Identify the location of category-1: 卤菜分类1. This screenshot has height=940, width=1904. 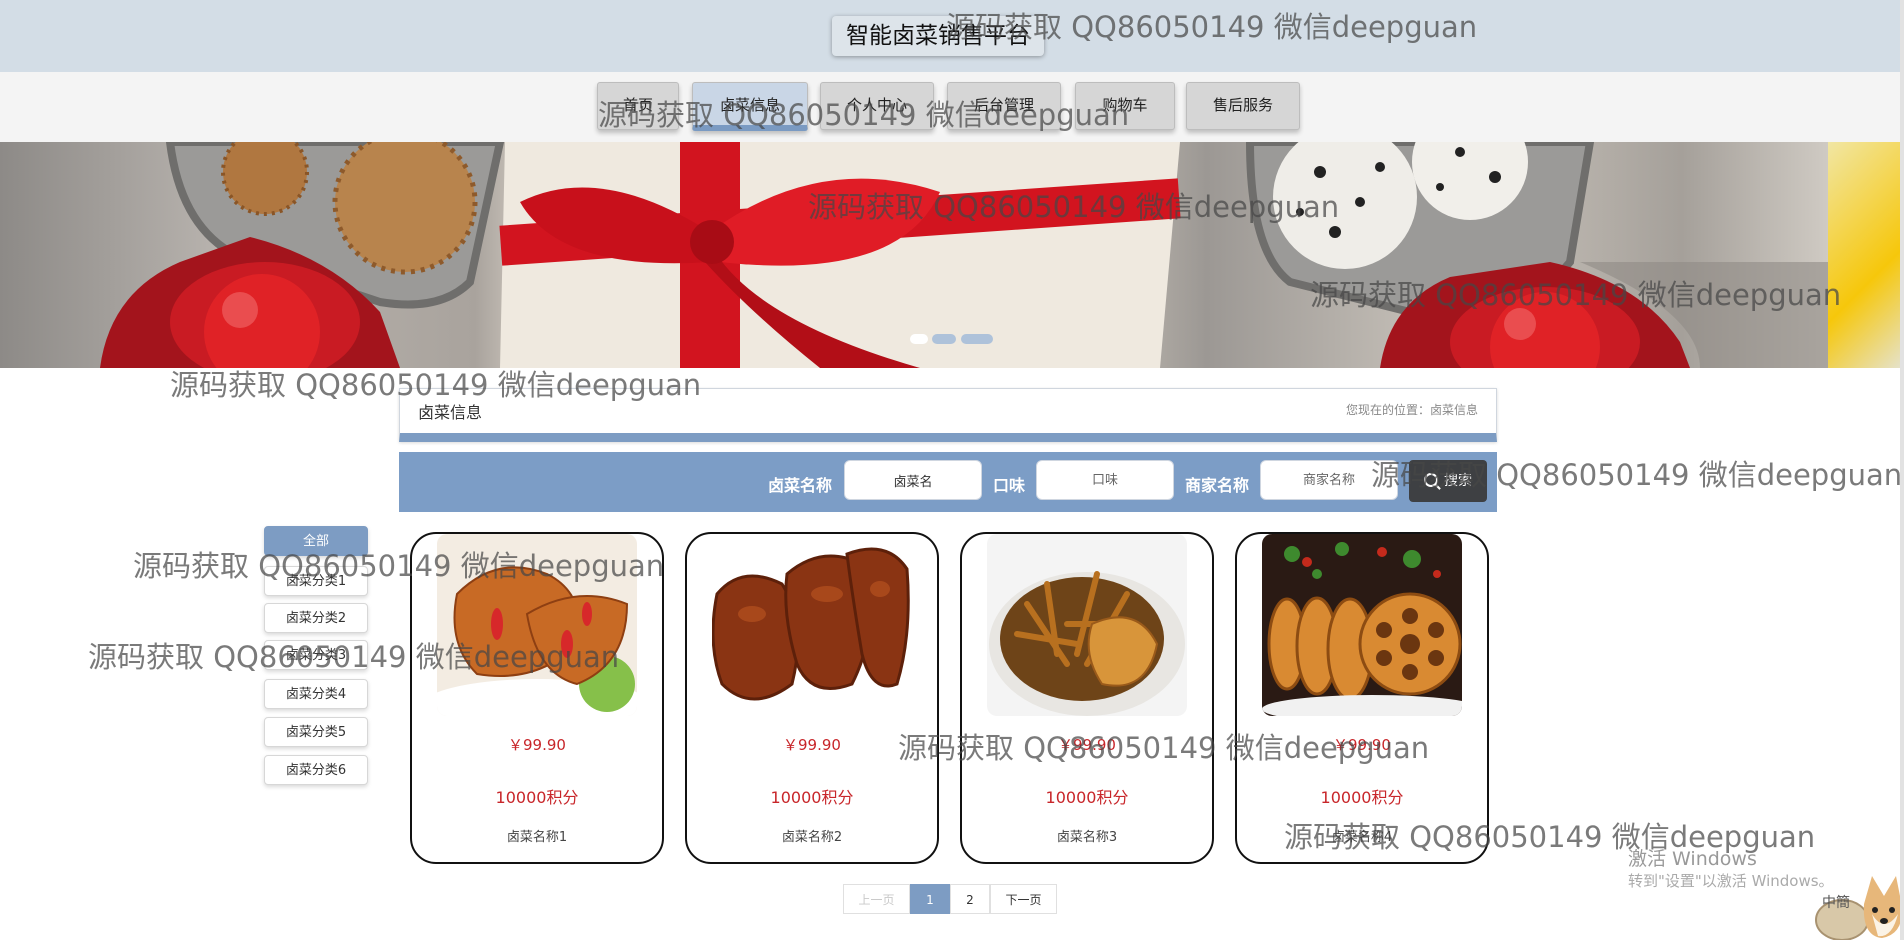
(316, 581).